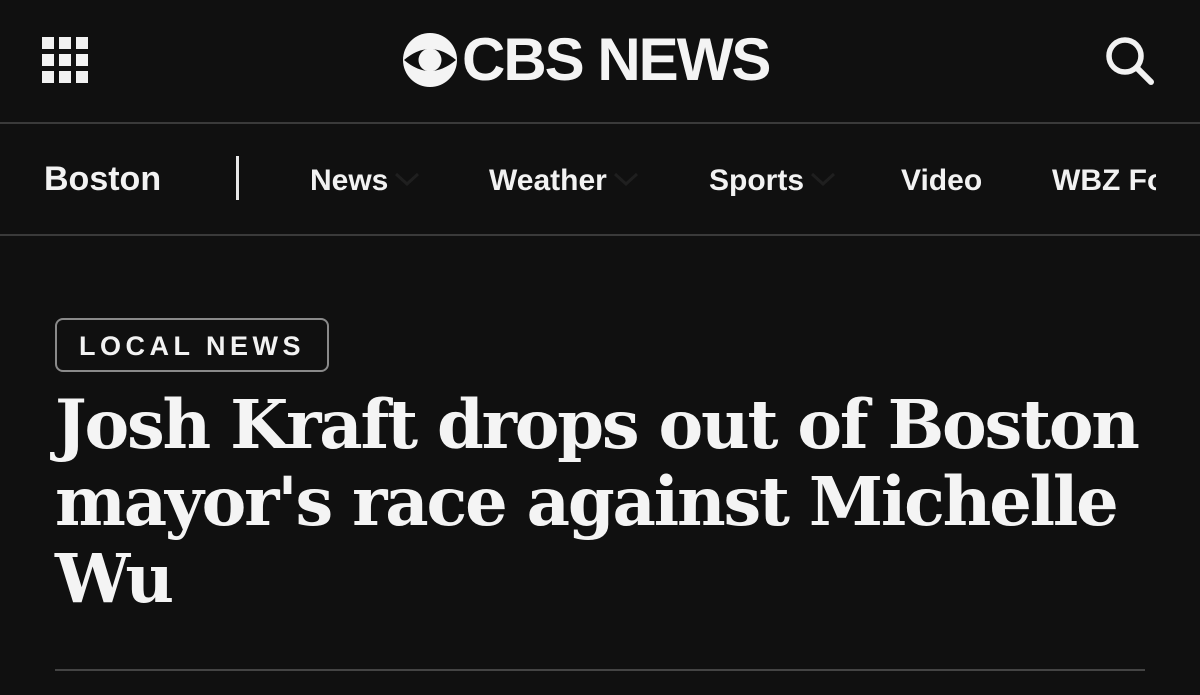 This screenshot has height=695, width=1200. I want to click on search-icon, so click(1129, 60).